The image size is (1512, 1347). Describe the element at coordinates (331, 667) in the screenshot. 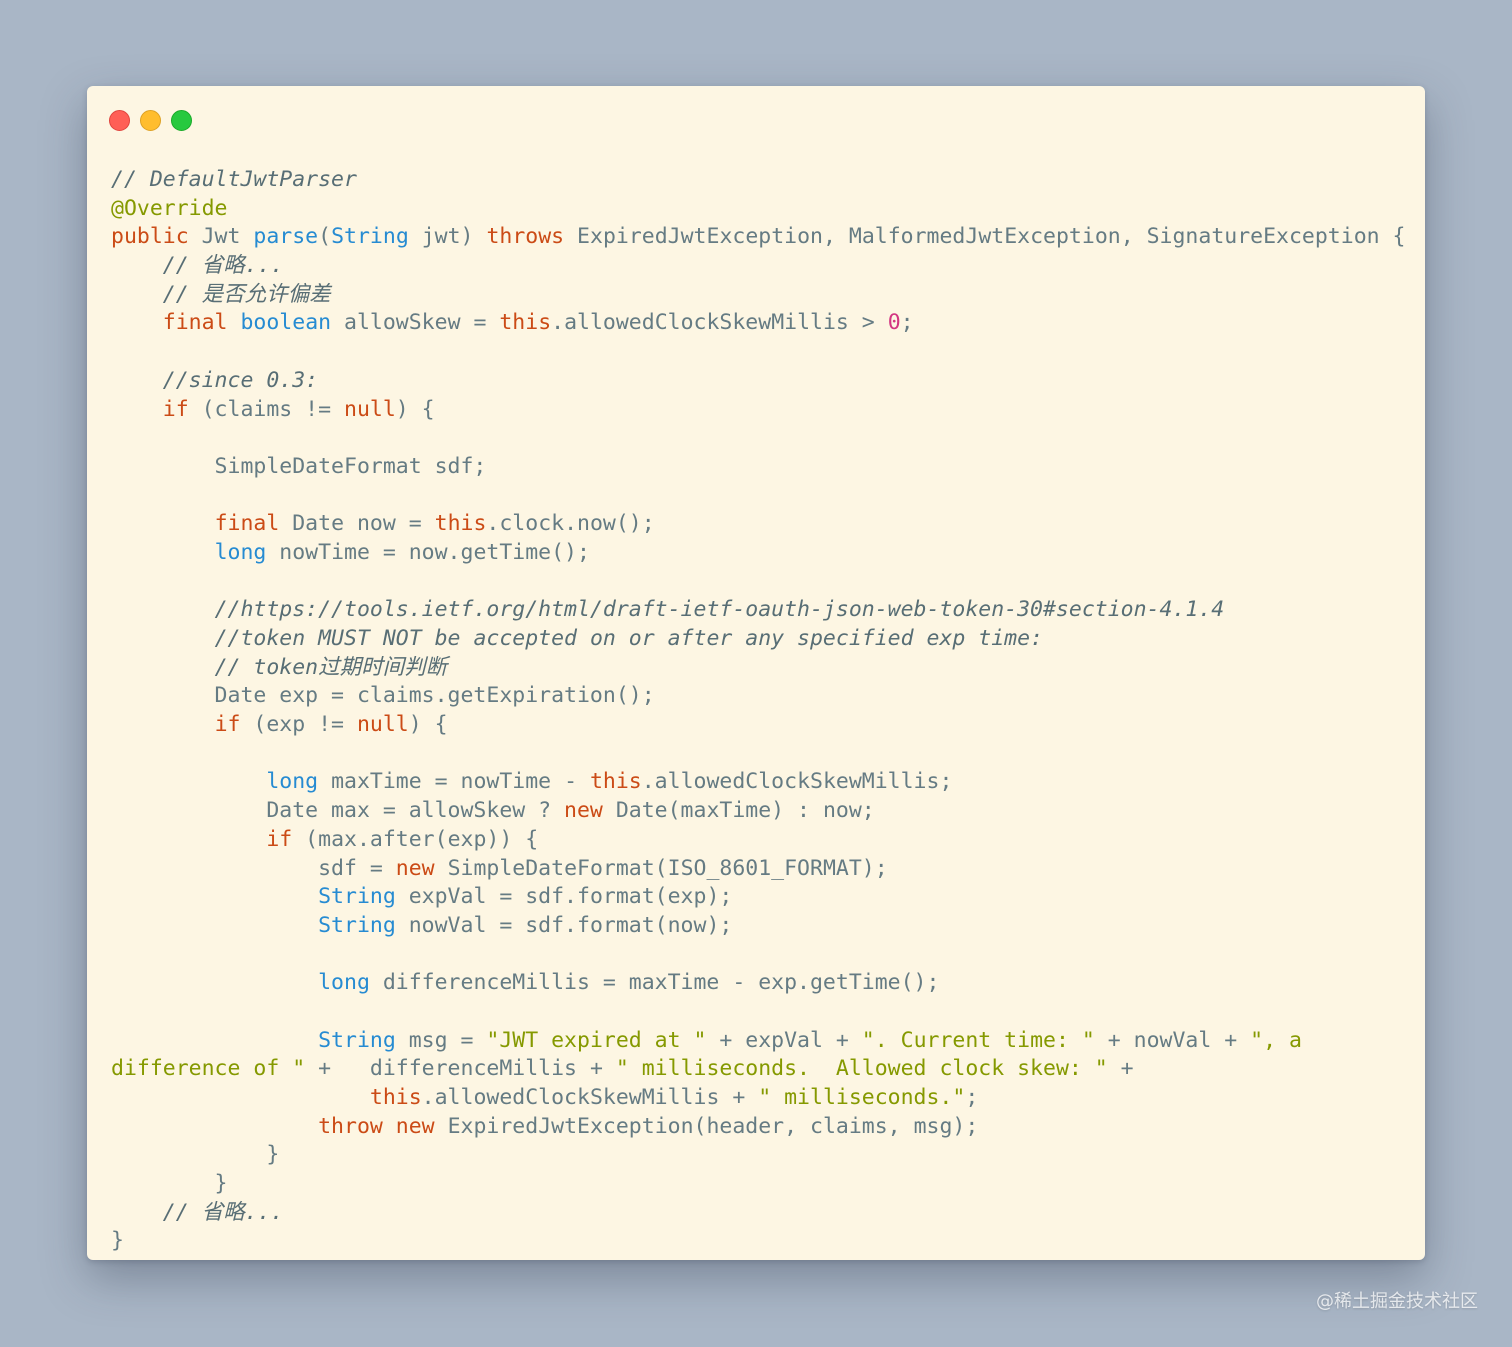

I see `code-token-comment: // token过期时间判断` at that location.